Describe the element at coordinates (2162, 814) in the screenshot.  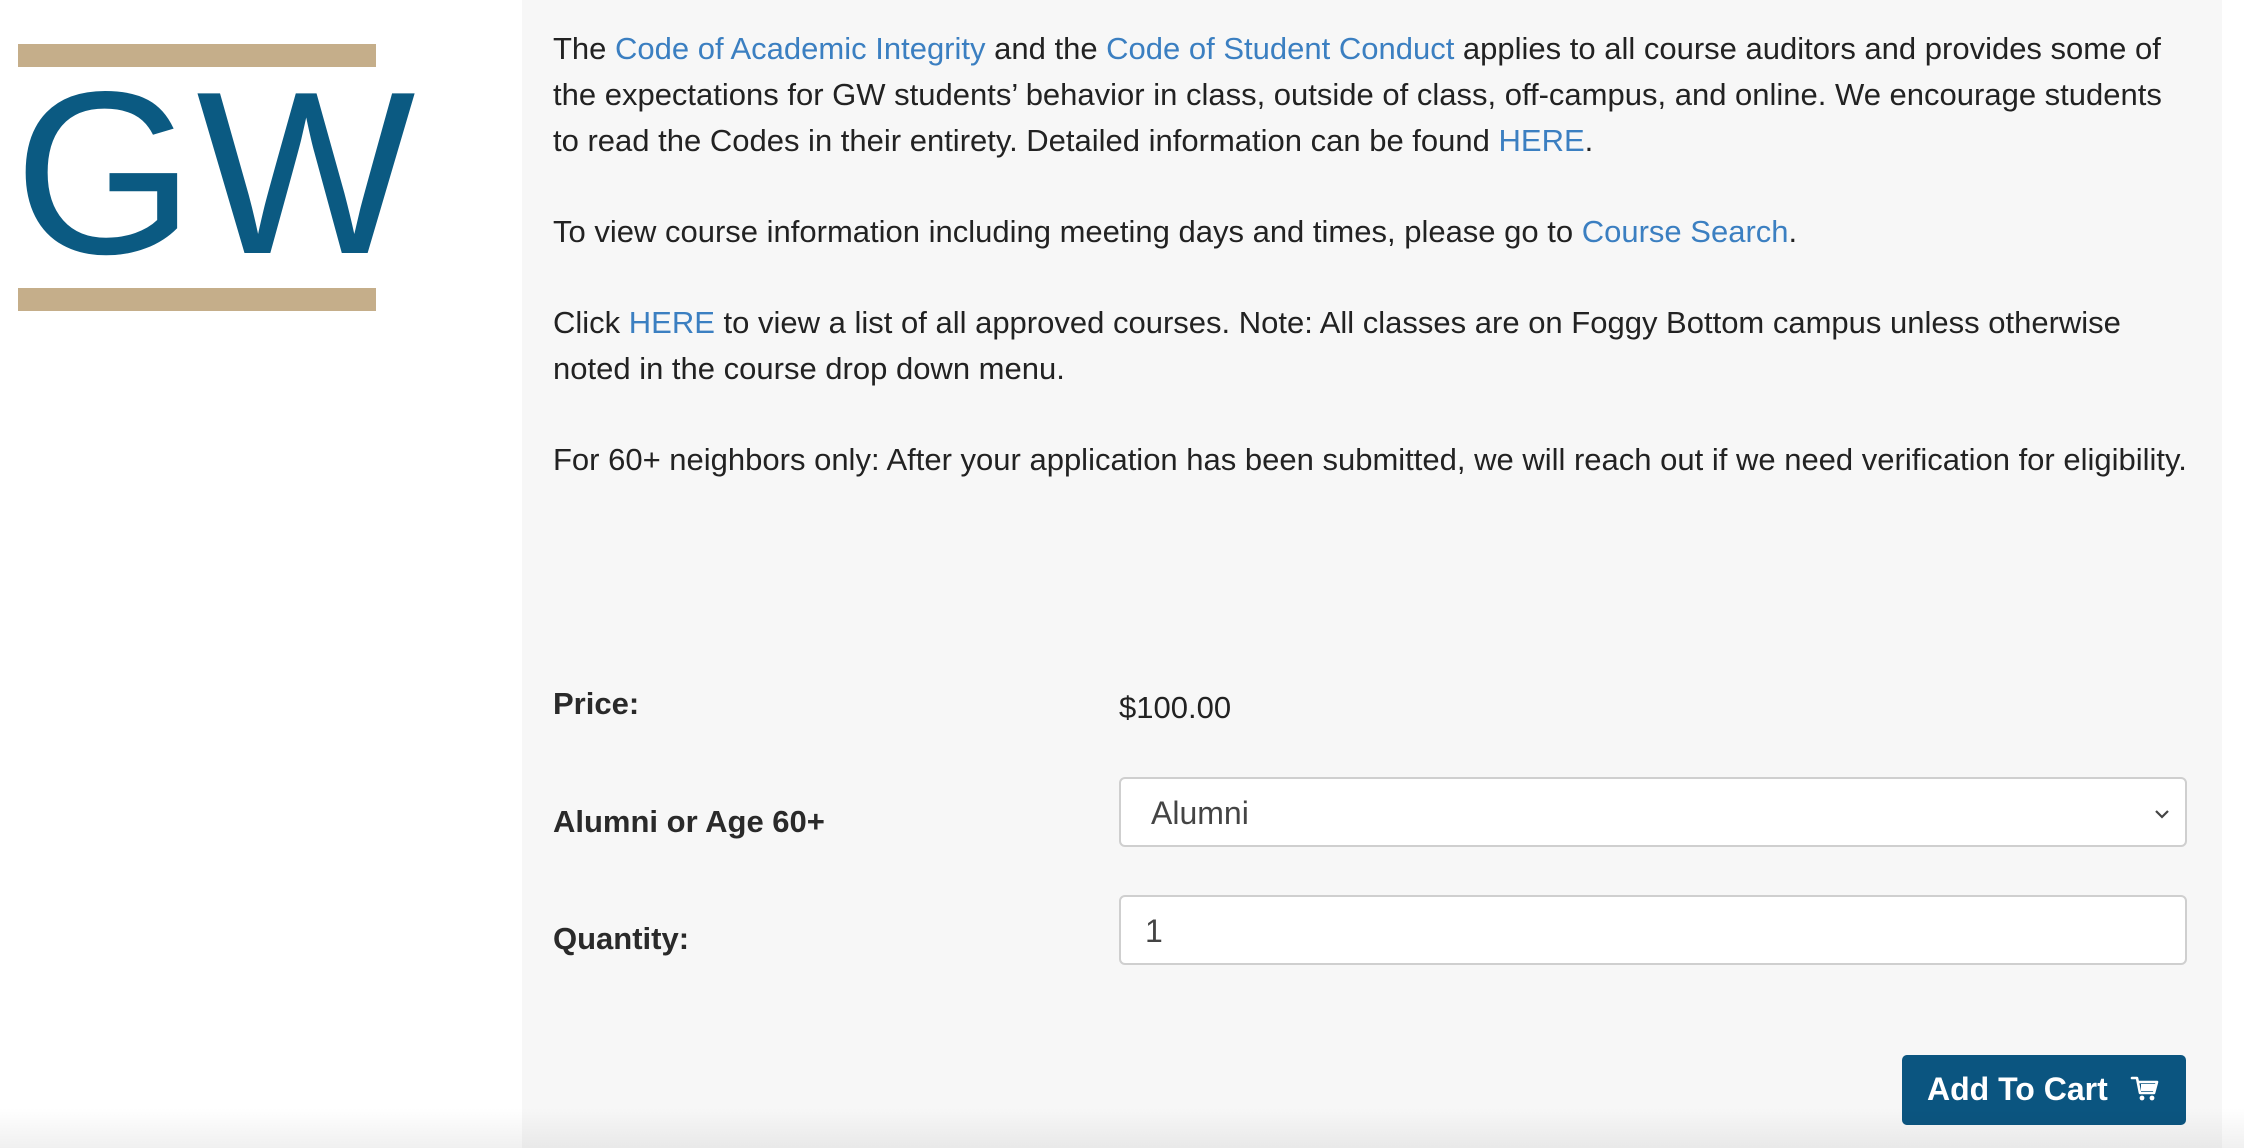
I see `chevron-down-icon` at that location.